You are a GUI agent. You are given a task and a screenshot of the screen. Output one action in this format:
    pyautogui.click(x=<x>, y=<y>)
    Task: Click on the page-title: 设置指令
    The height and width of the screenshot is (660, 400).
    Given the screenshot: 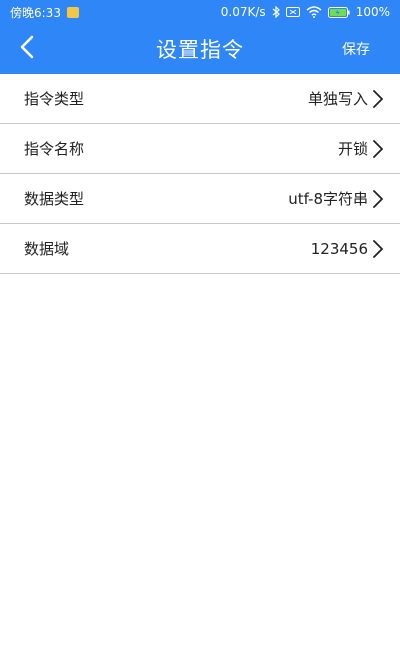 What is the action you would take?
    pyautogui.click(x=200, y=50)
    